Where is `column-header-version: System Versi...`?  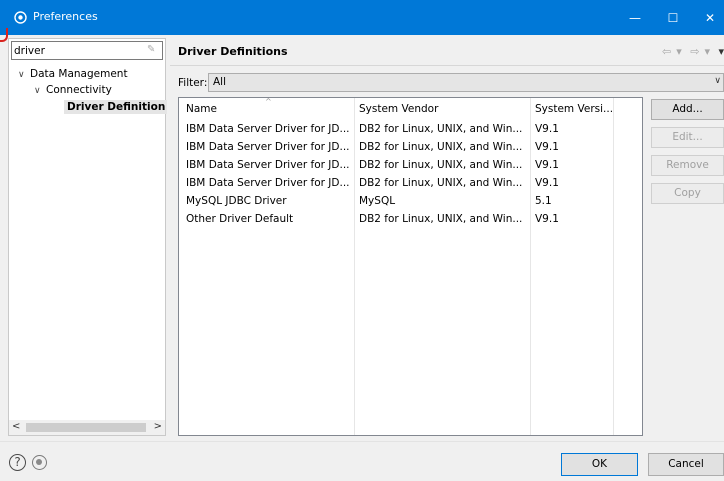 column-header-version: System Versi... is located at coordinates (574, 109).